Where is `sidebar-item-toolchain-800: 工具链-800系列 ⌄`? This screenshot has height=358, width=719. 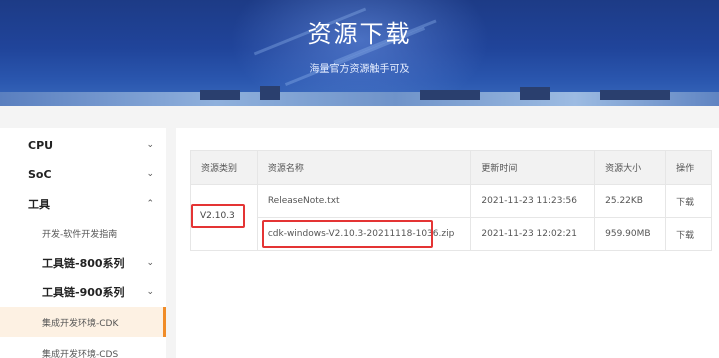
sidebar-item-toolchain-800: 工具链-800系列 ⌄ is located at coordinates (83, 263).